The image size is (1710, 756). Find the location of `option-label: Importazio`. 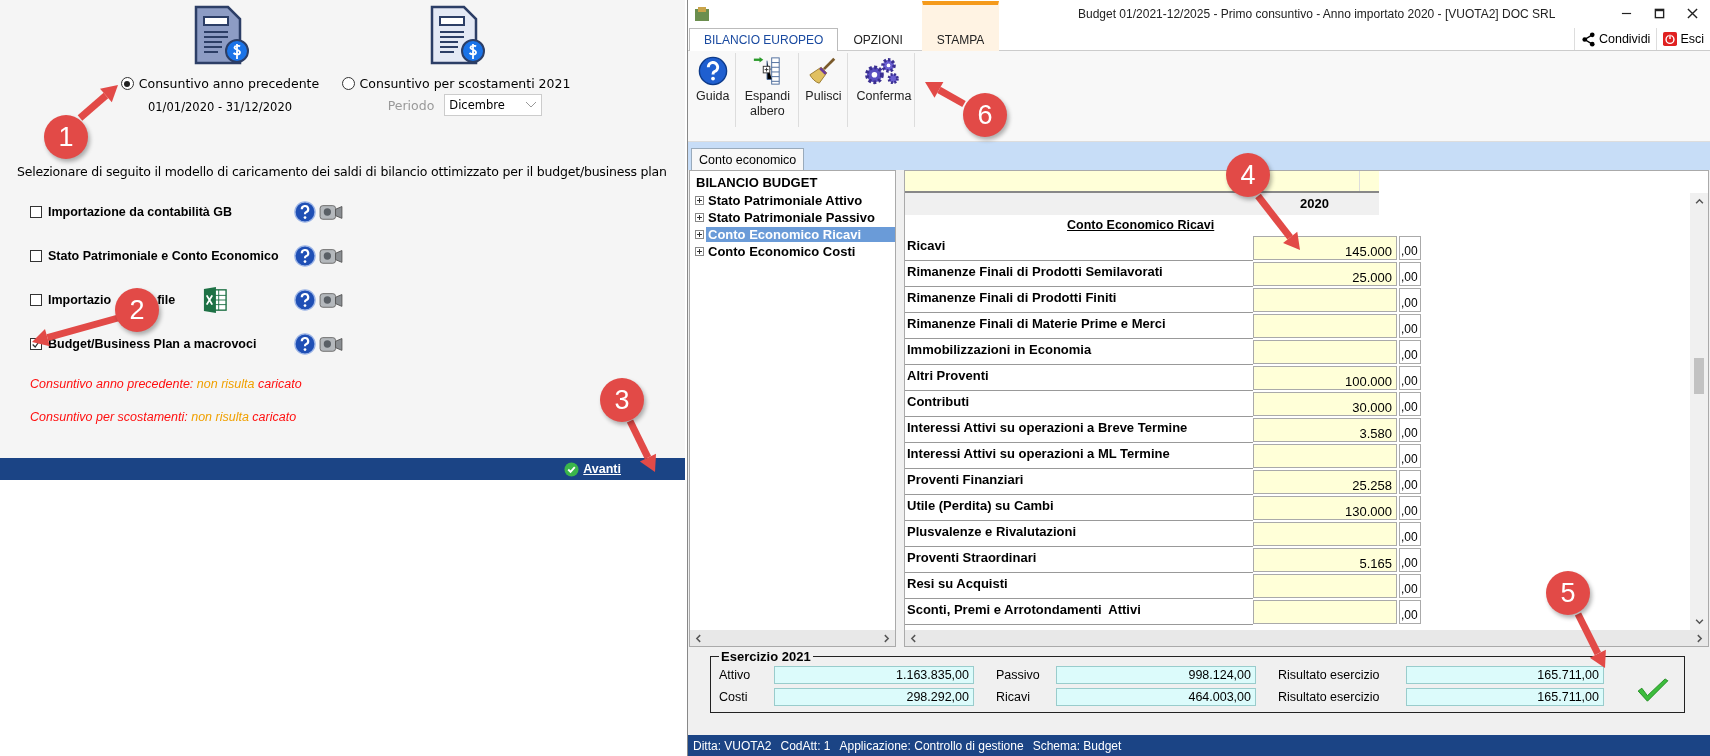

option-label: Importazio is located at coordinates (80, 300).